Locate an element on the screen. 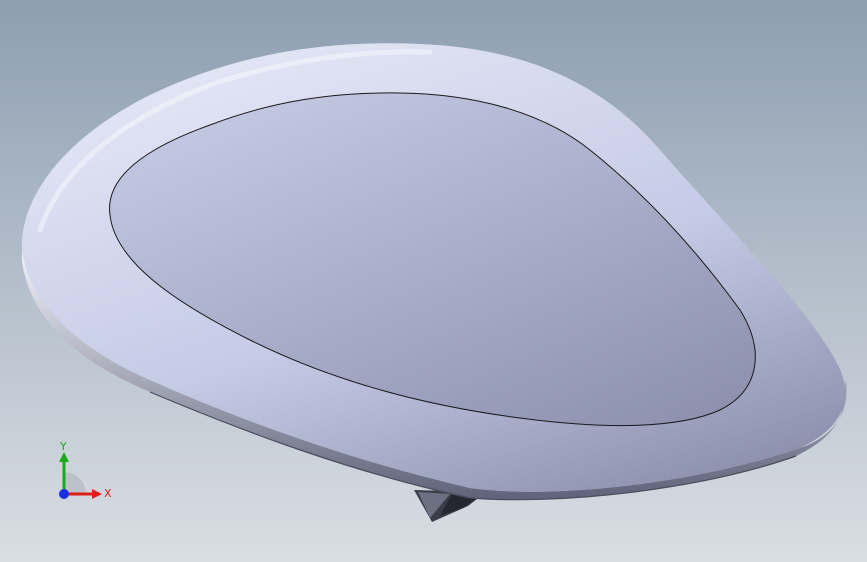 This screenshot has width=867, height=562. x-axis-label: X is located at coordinates (108, 493).